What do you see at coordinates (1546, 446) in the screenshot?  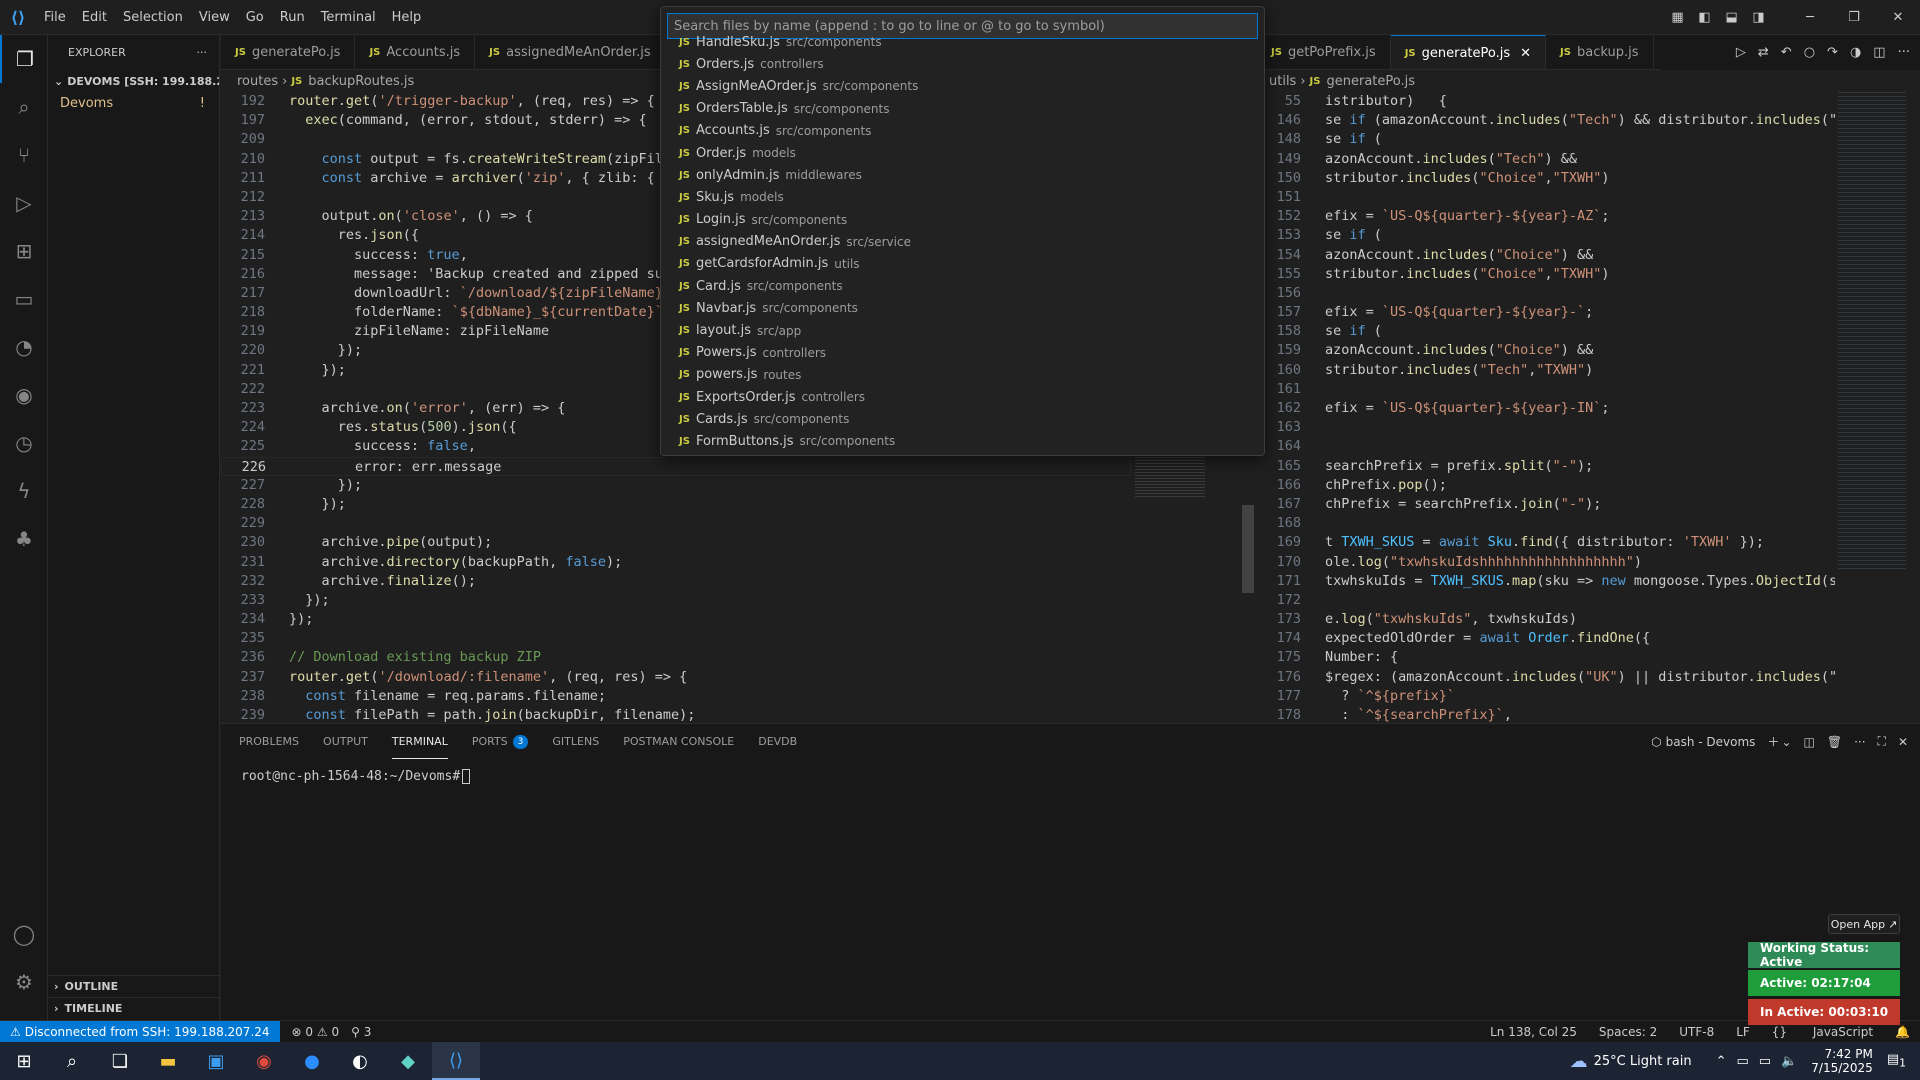 I see `code-line: 164` at bounding box center [1546, 446].